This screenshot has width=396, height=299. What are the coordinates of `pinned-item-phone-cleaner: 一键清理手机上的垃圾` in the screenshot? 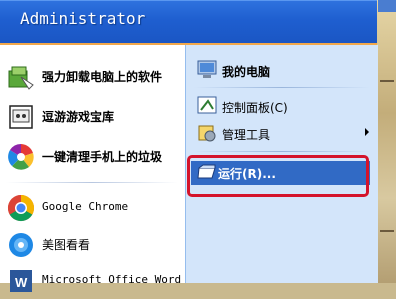 It's located at (92, 157).